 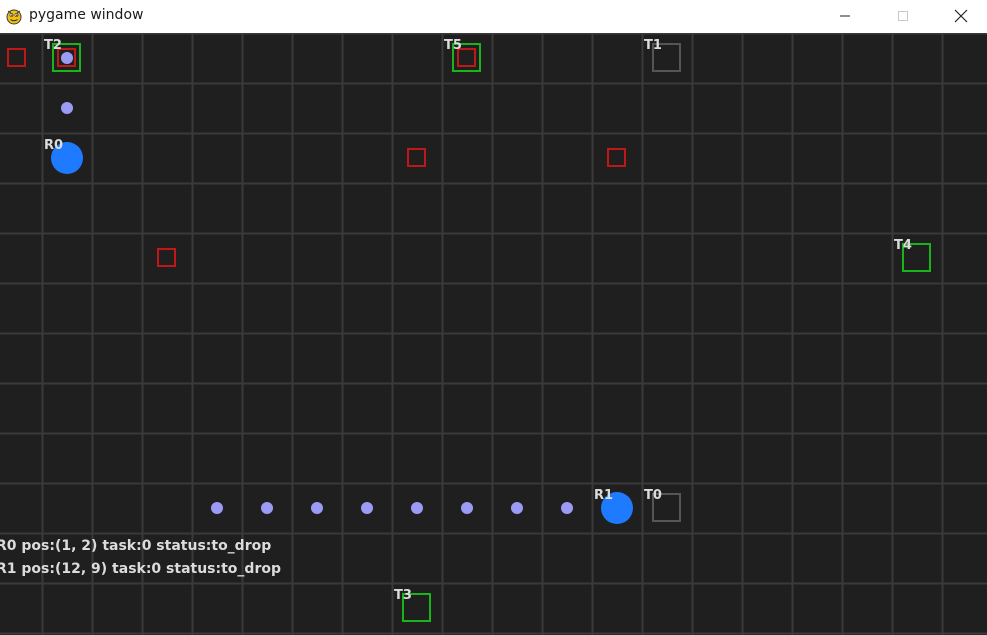 What do you see at coordinates (86, 15) in the screenshot?
I see `window-title: pygame window` at bounding box center [86, 15].